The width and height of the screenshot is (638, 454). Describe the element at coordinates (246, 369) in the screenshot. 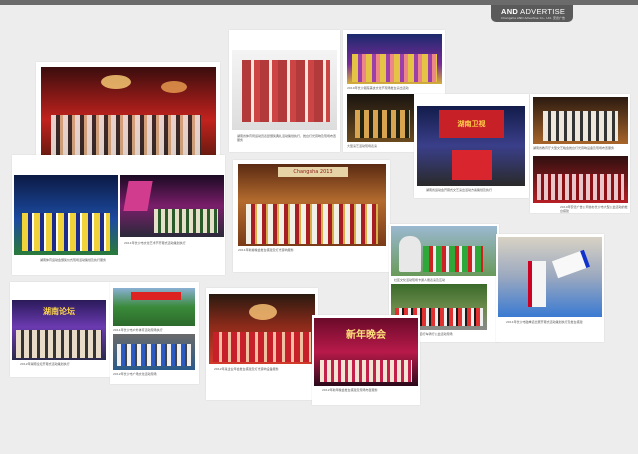

I see `caption: 2012年某企业年会舞台搭建及灯光音响设备服务` at that location.